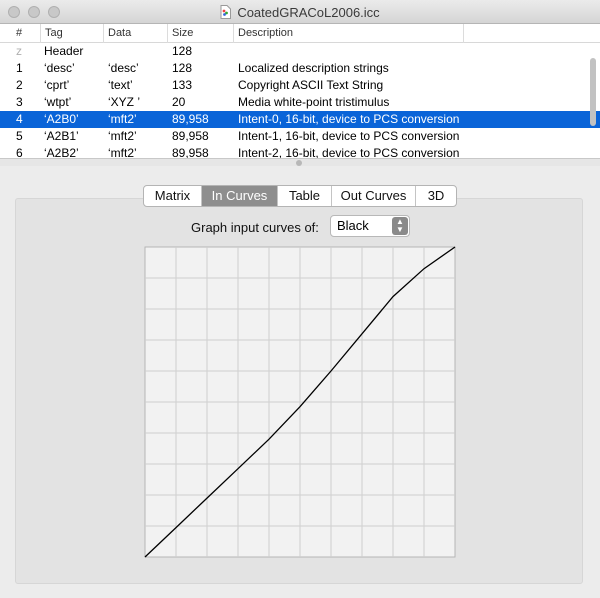 This screenshot has height=598, width=600. What do you see at coordinates (179, 102) in the screenshot?
I see `cell-size: 20` at bounding box center [179, 102].